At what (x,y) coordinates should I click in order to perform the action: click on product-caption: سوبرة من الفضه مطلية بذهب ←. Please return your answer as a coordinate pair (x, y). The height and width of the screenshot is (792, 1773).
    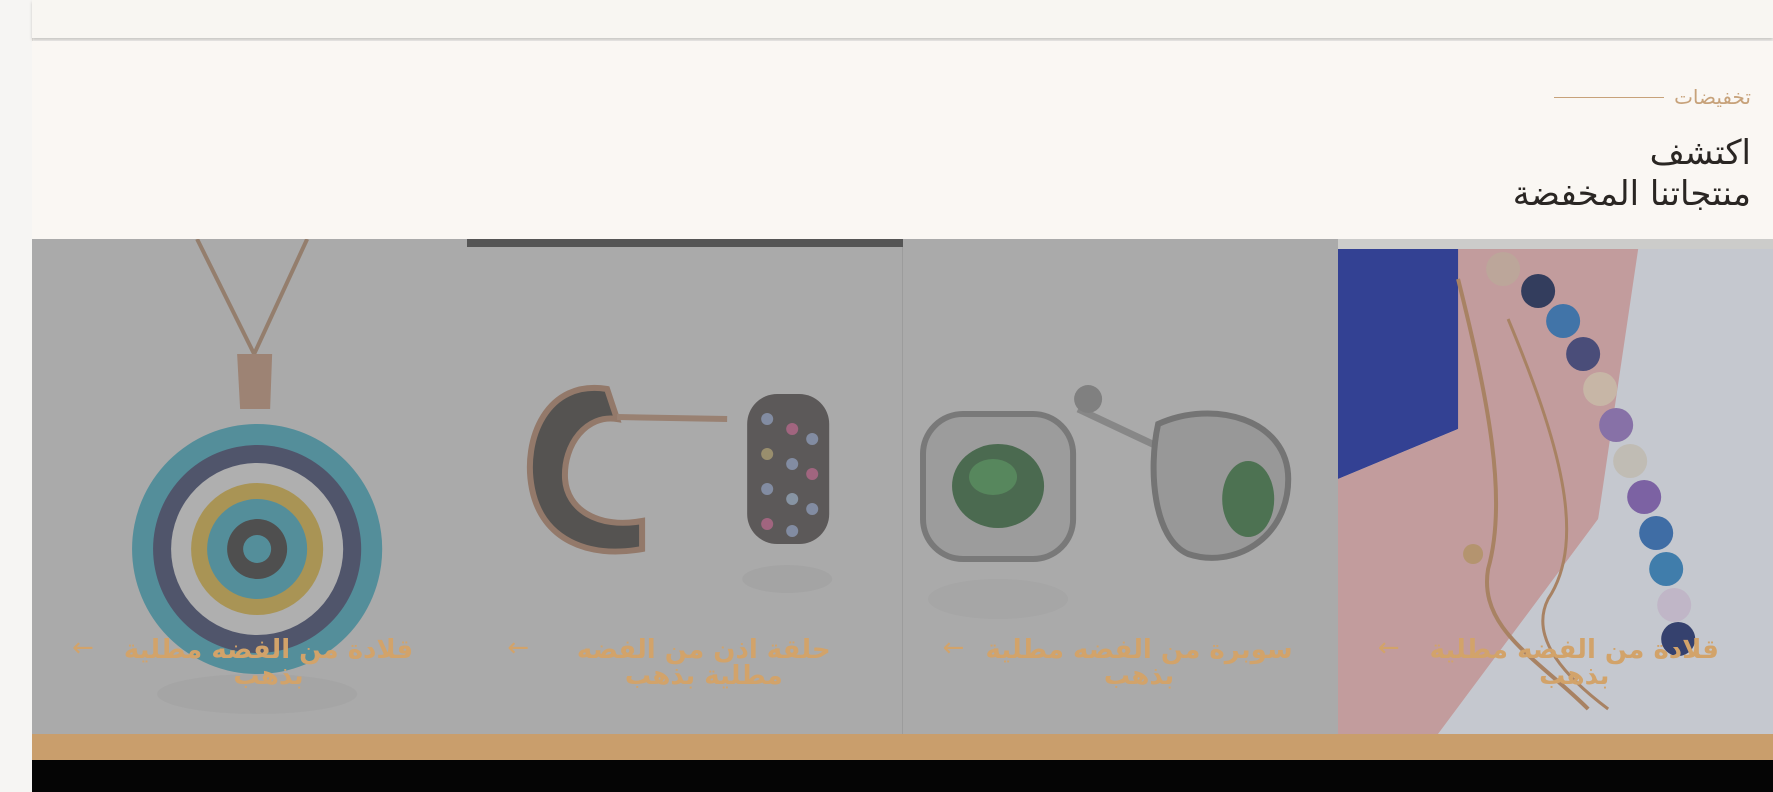
    Looking at the image, I should click on (1120, 662).